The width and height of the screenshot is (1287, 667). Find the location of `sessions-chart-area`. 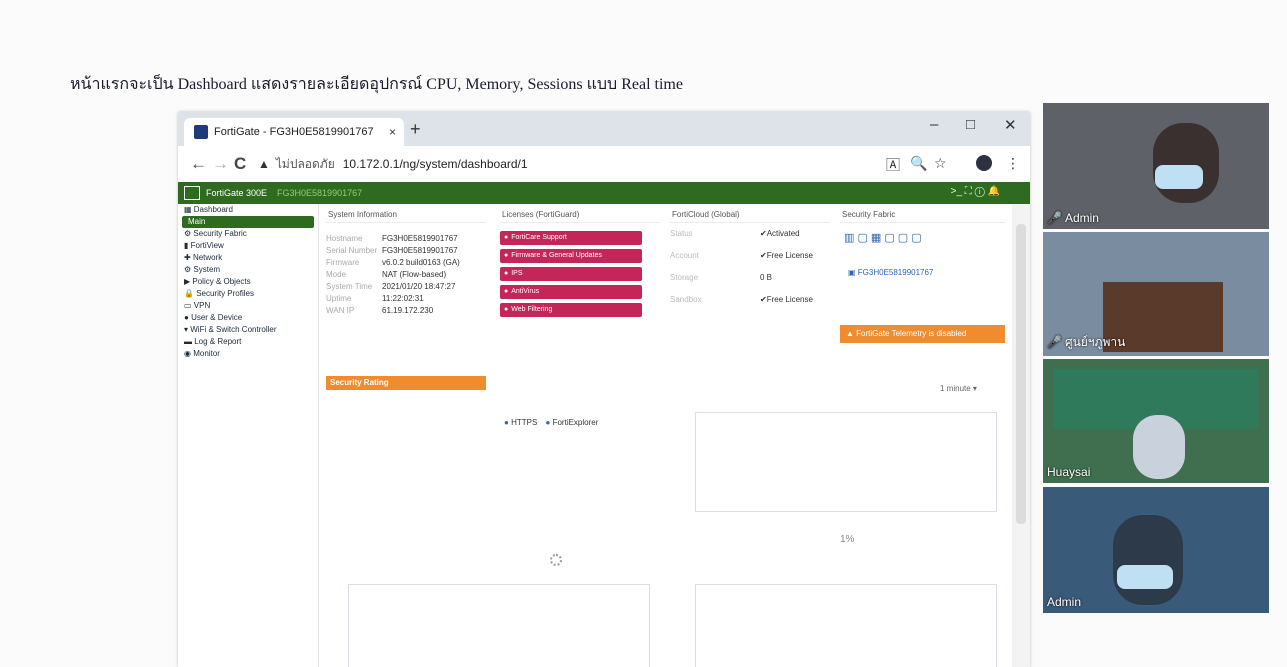

sessions-chart-area is located at coordinates (846, 625).